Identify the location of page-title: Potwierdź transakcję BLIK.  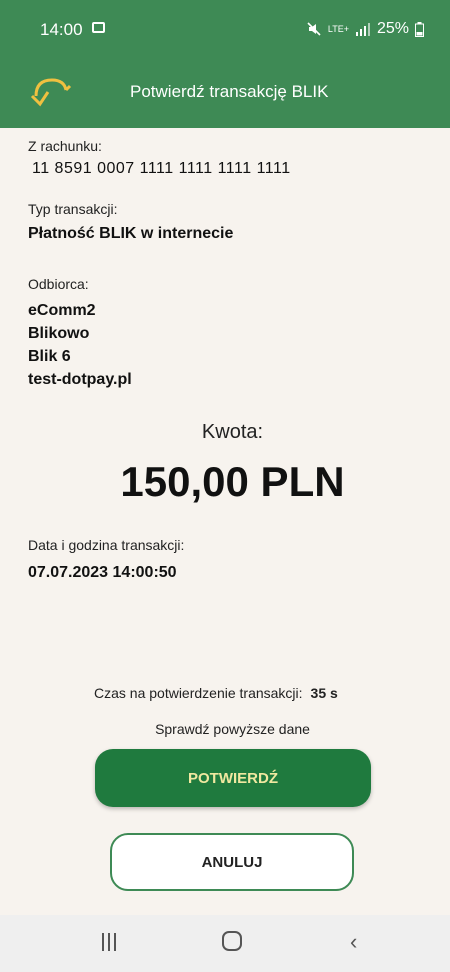
(229, 91).